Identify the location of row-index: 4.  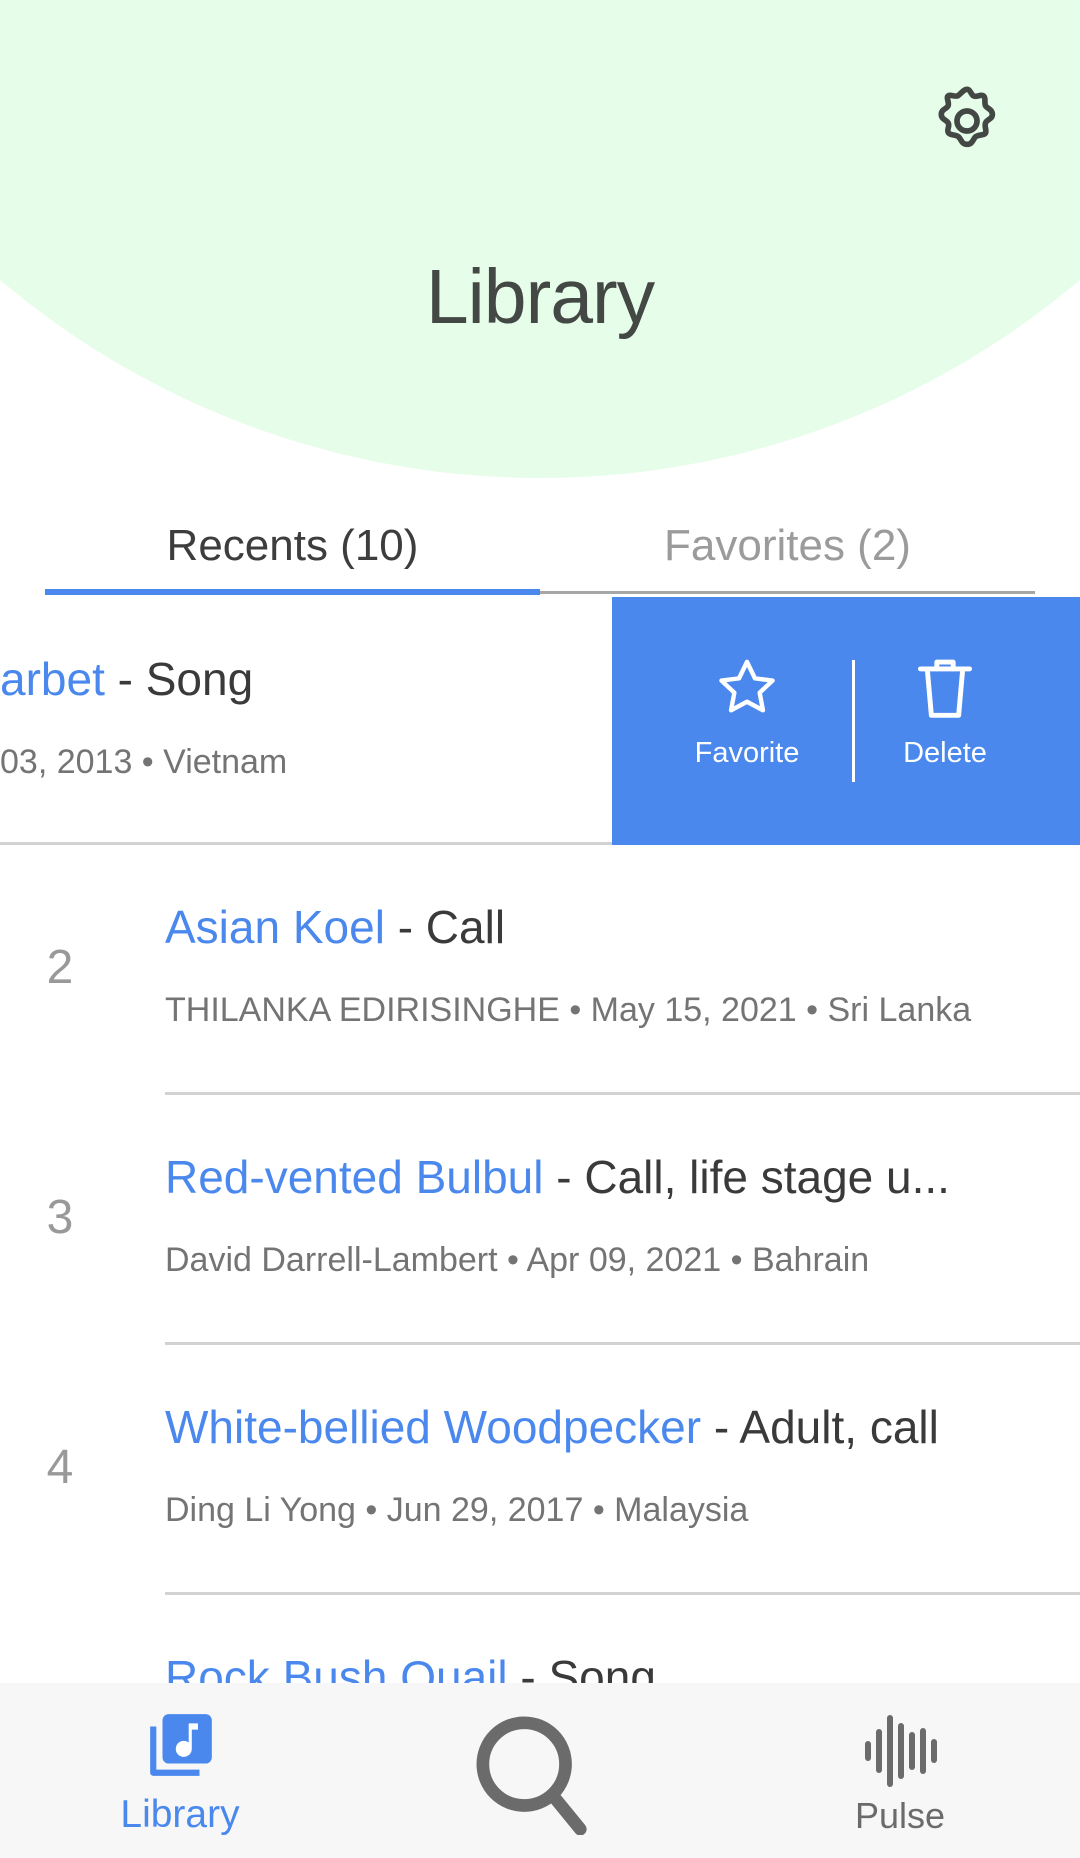
(60, 1467).